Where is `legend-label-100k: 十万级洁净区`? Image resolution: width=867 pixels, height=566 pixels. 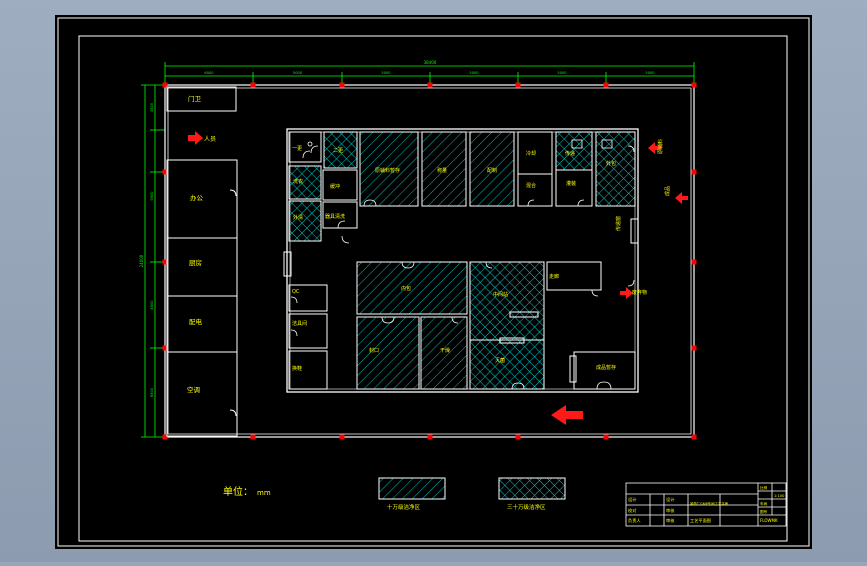
legend-label-100k: 十万级洁净区 is located at coordinates (404, 507).